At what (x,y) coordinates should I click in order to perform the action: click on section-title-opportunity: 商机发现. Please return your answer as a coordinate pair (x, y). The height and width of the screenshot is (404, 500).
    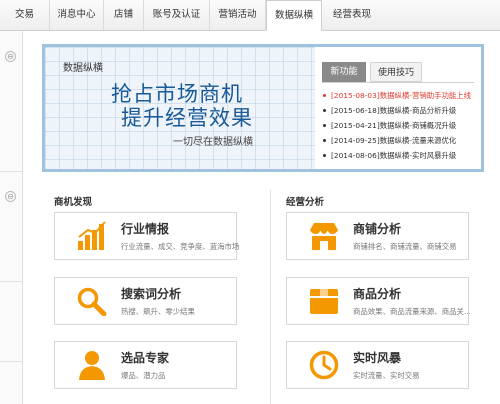
    Looking at the image, I should click on (73, 202).